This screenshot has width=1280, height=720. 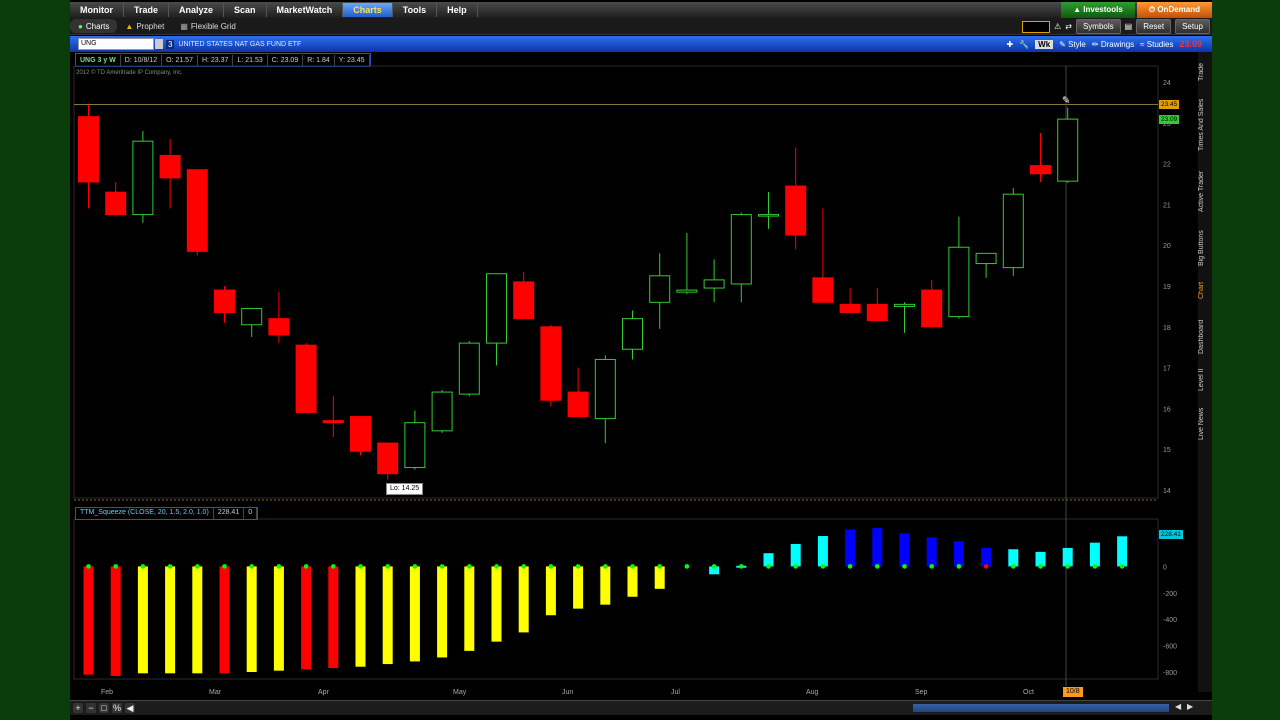 I want to click on vtab-big-buttons: Big Buttons, so click(x=1205, y=248).